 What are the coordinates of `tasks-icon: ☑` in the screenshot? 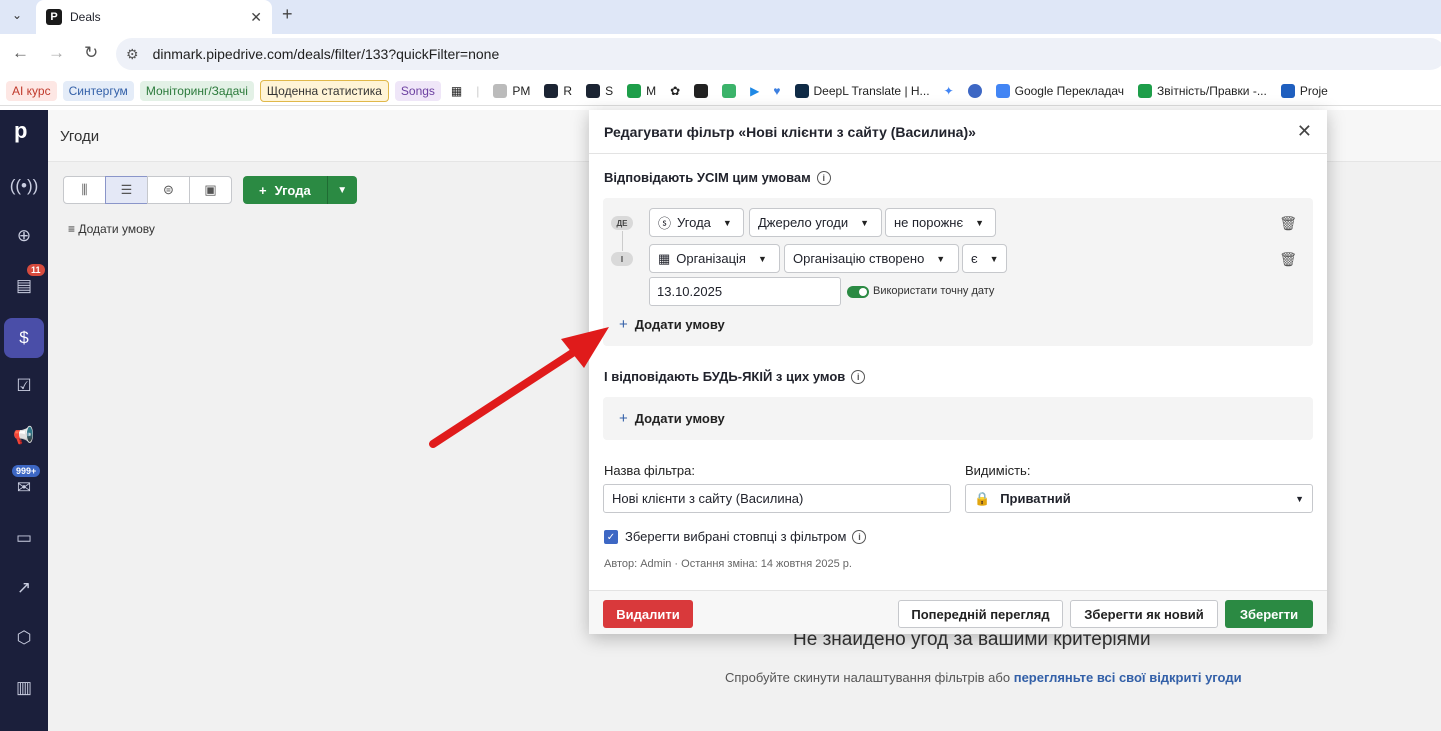 It's located at (24, 386).